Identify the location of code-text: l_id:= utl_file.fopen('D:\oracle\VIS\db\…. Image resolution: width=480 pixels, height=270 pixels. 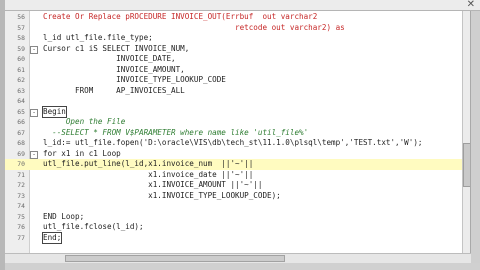
(233, 142).